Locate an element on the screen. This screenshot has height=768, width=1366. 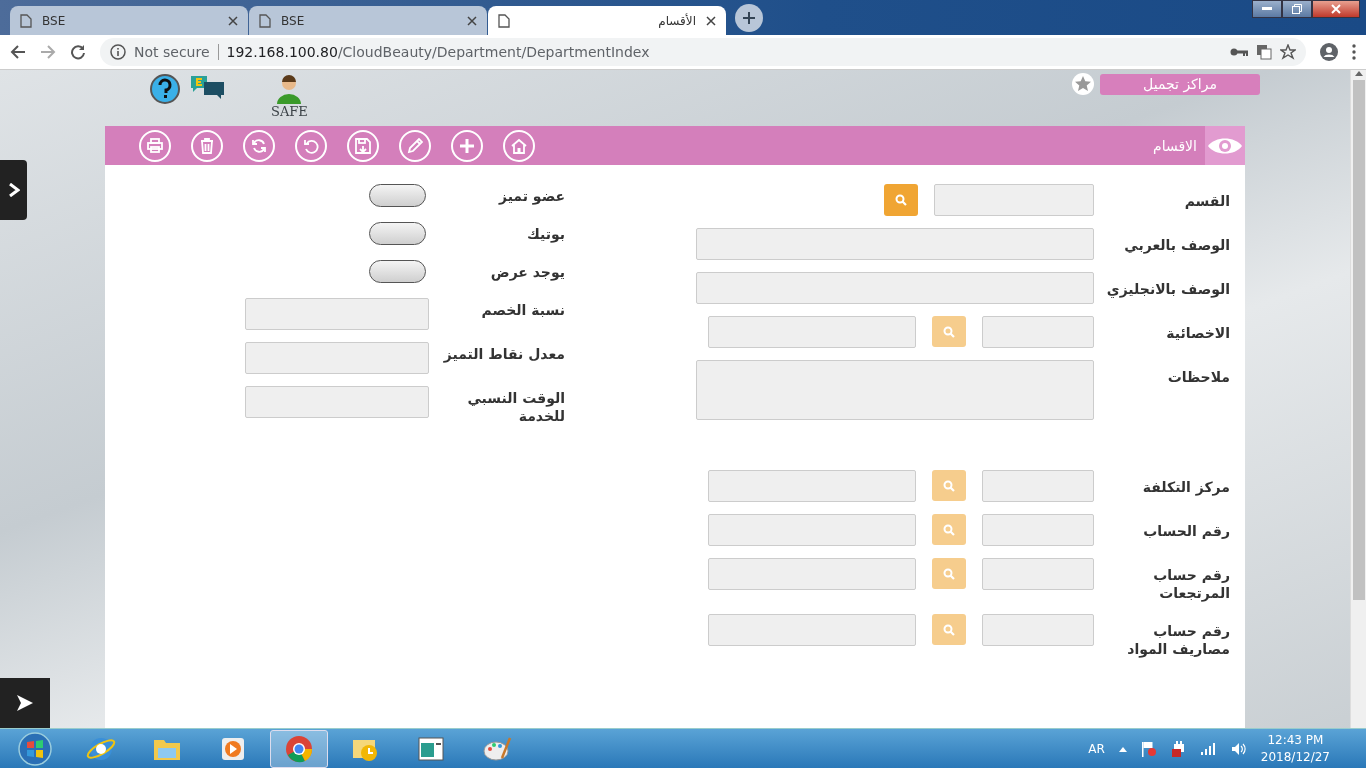
field-label: الوقت النسبي للخدمة is located at coordinates (515, 407).